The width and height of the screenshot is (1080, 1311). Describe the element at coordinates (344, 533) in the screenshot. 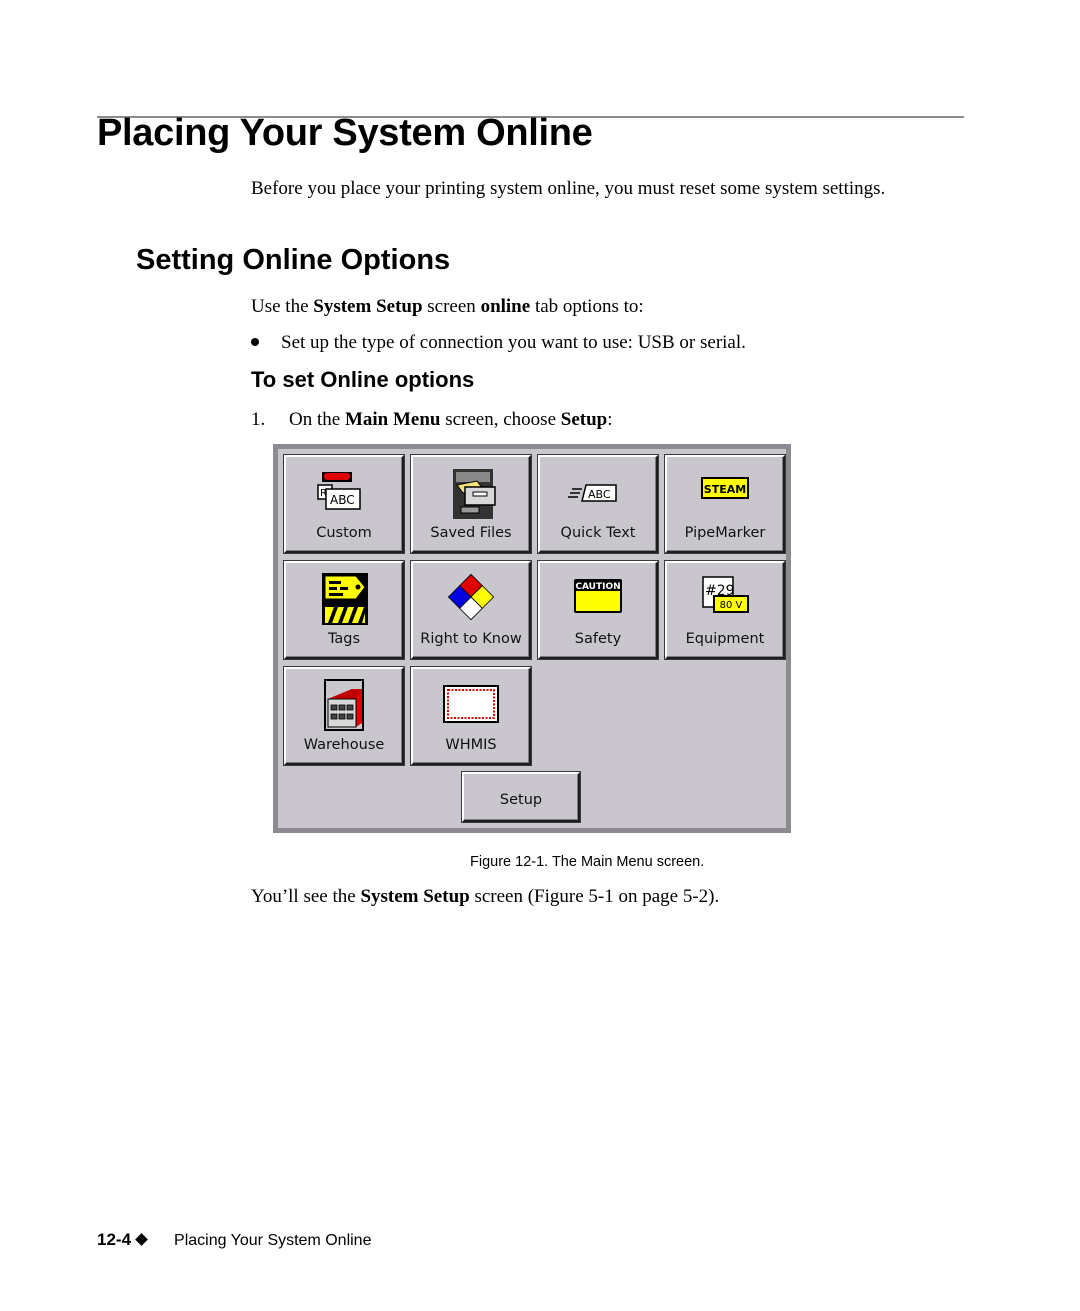

I see `custom-label: Custom` at that location.